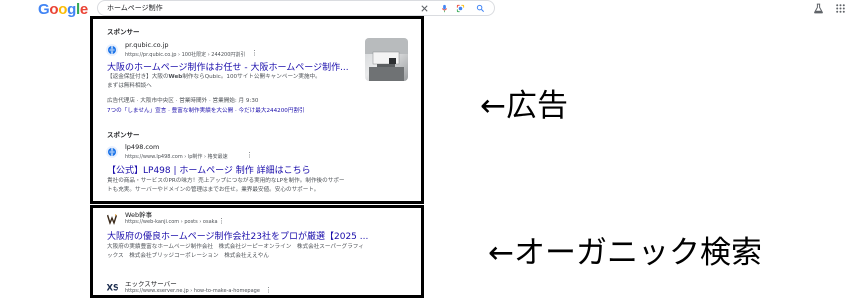 This screenshot has width=850, height=300. What do you see at coordinates (147, 45) in the screenshot?
I see `ad-site-name: pr.qubic.co.jp` at bounding box center [147, 45].